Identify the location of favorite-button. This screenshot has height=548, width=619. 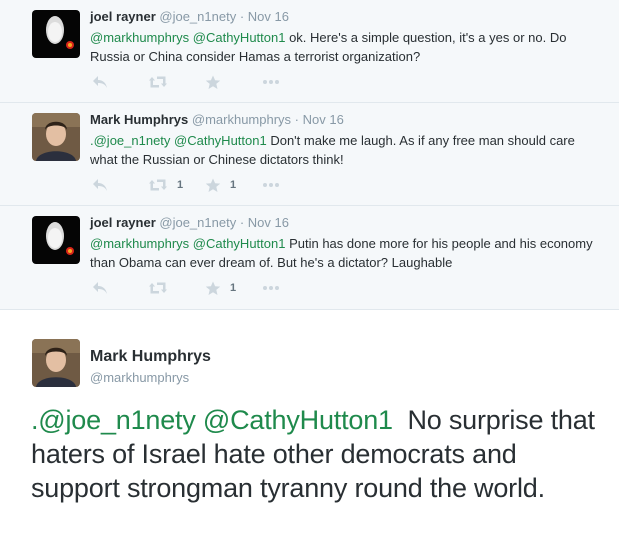
(217, 82).